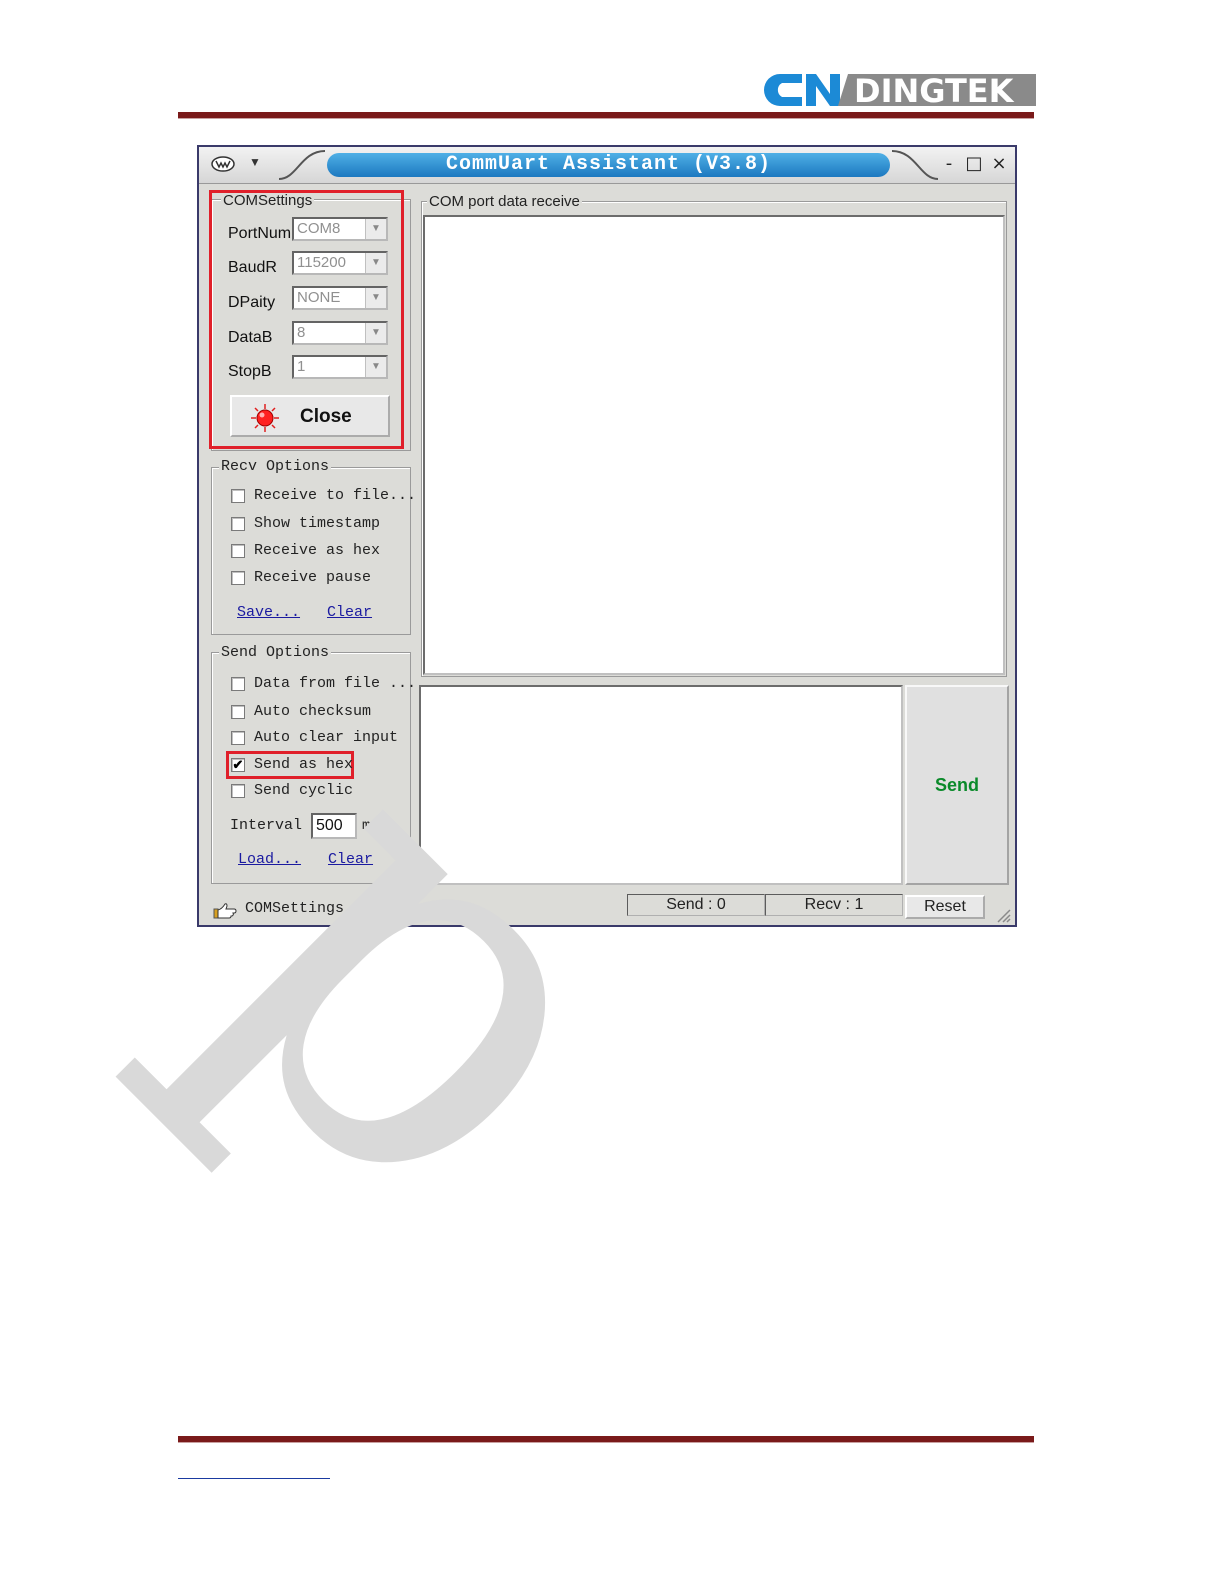 The height and width of the screenshot is (1584, 1224). What do you see at coordinates (250, 337) in the screenshot?
I see `datab-label: DataB` at bounding box center [250, 337].